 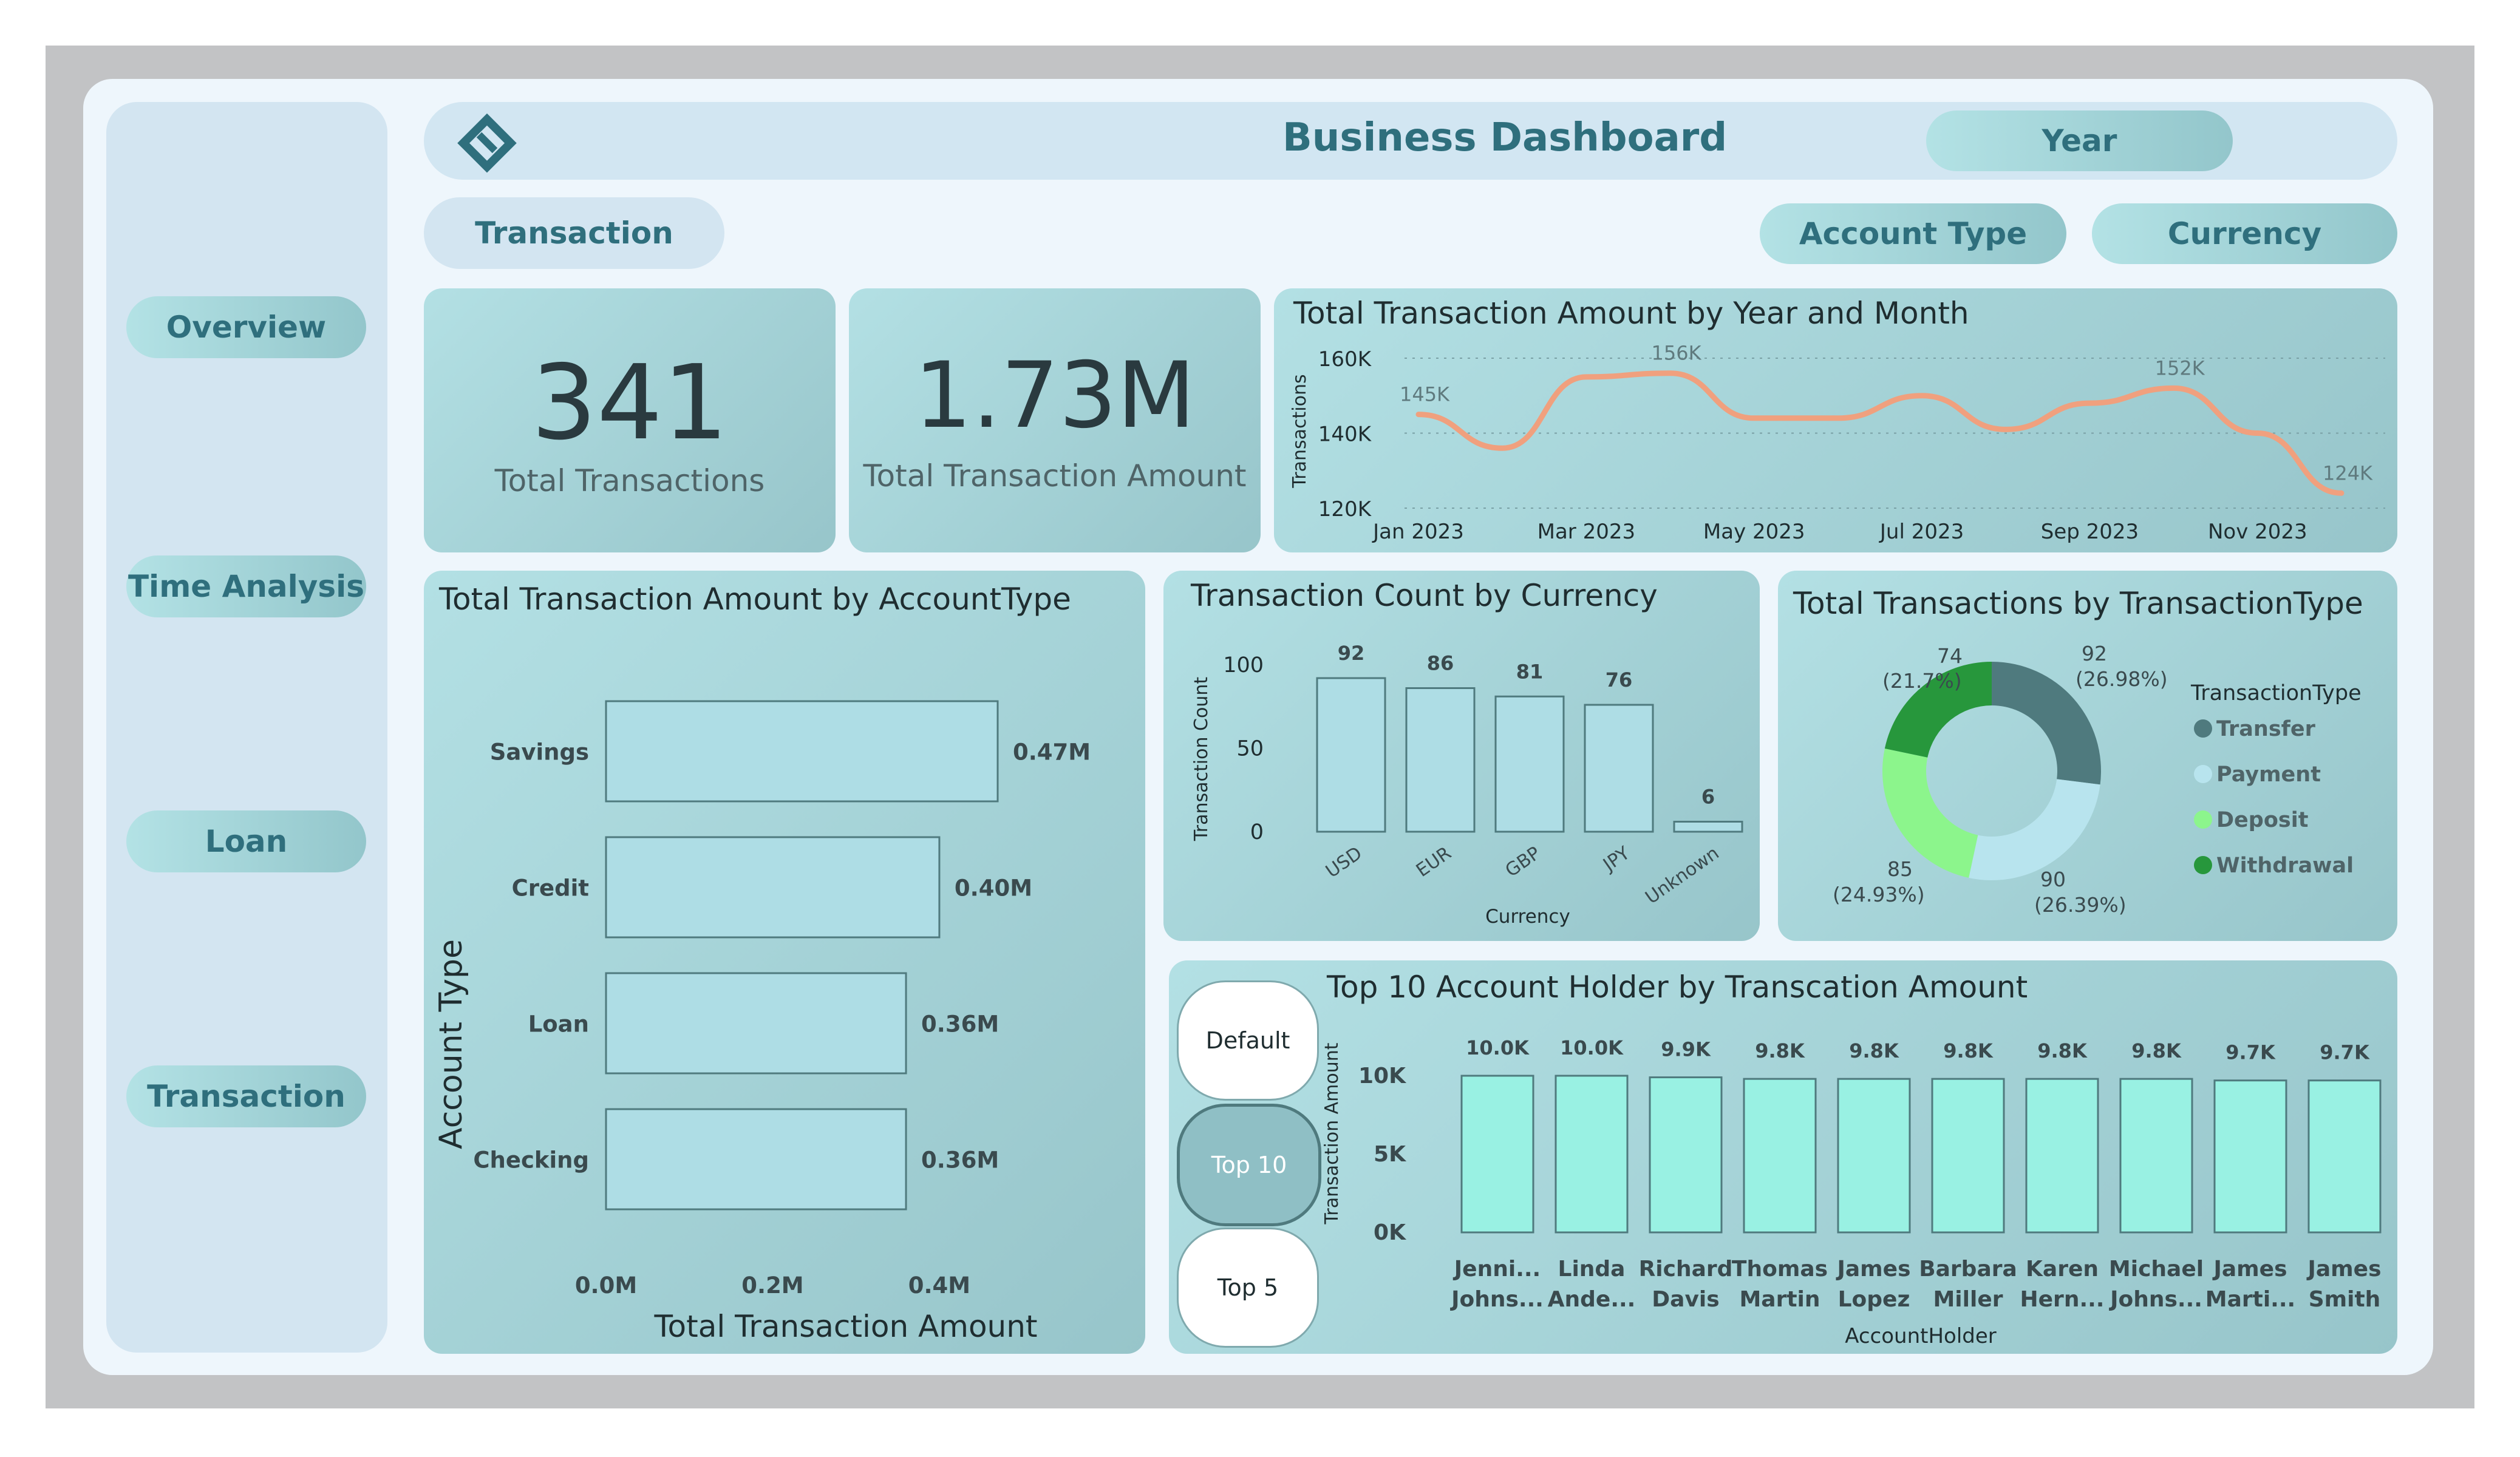 I want to click on top-holder-name-line1: James, so click(x=2249, y=1269).